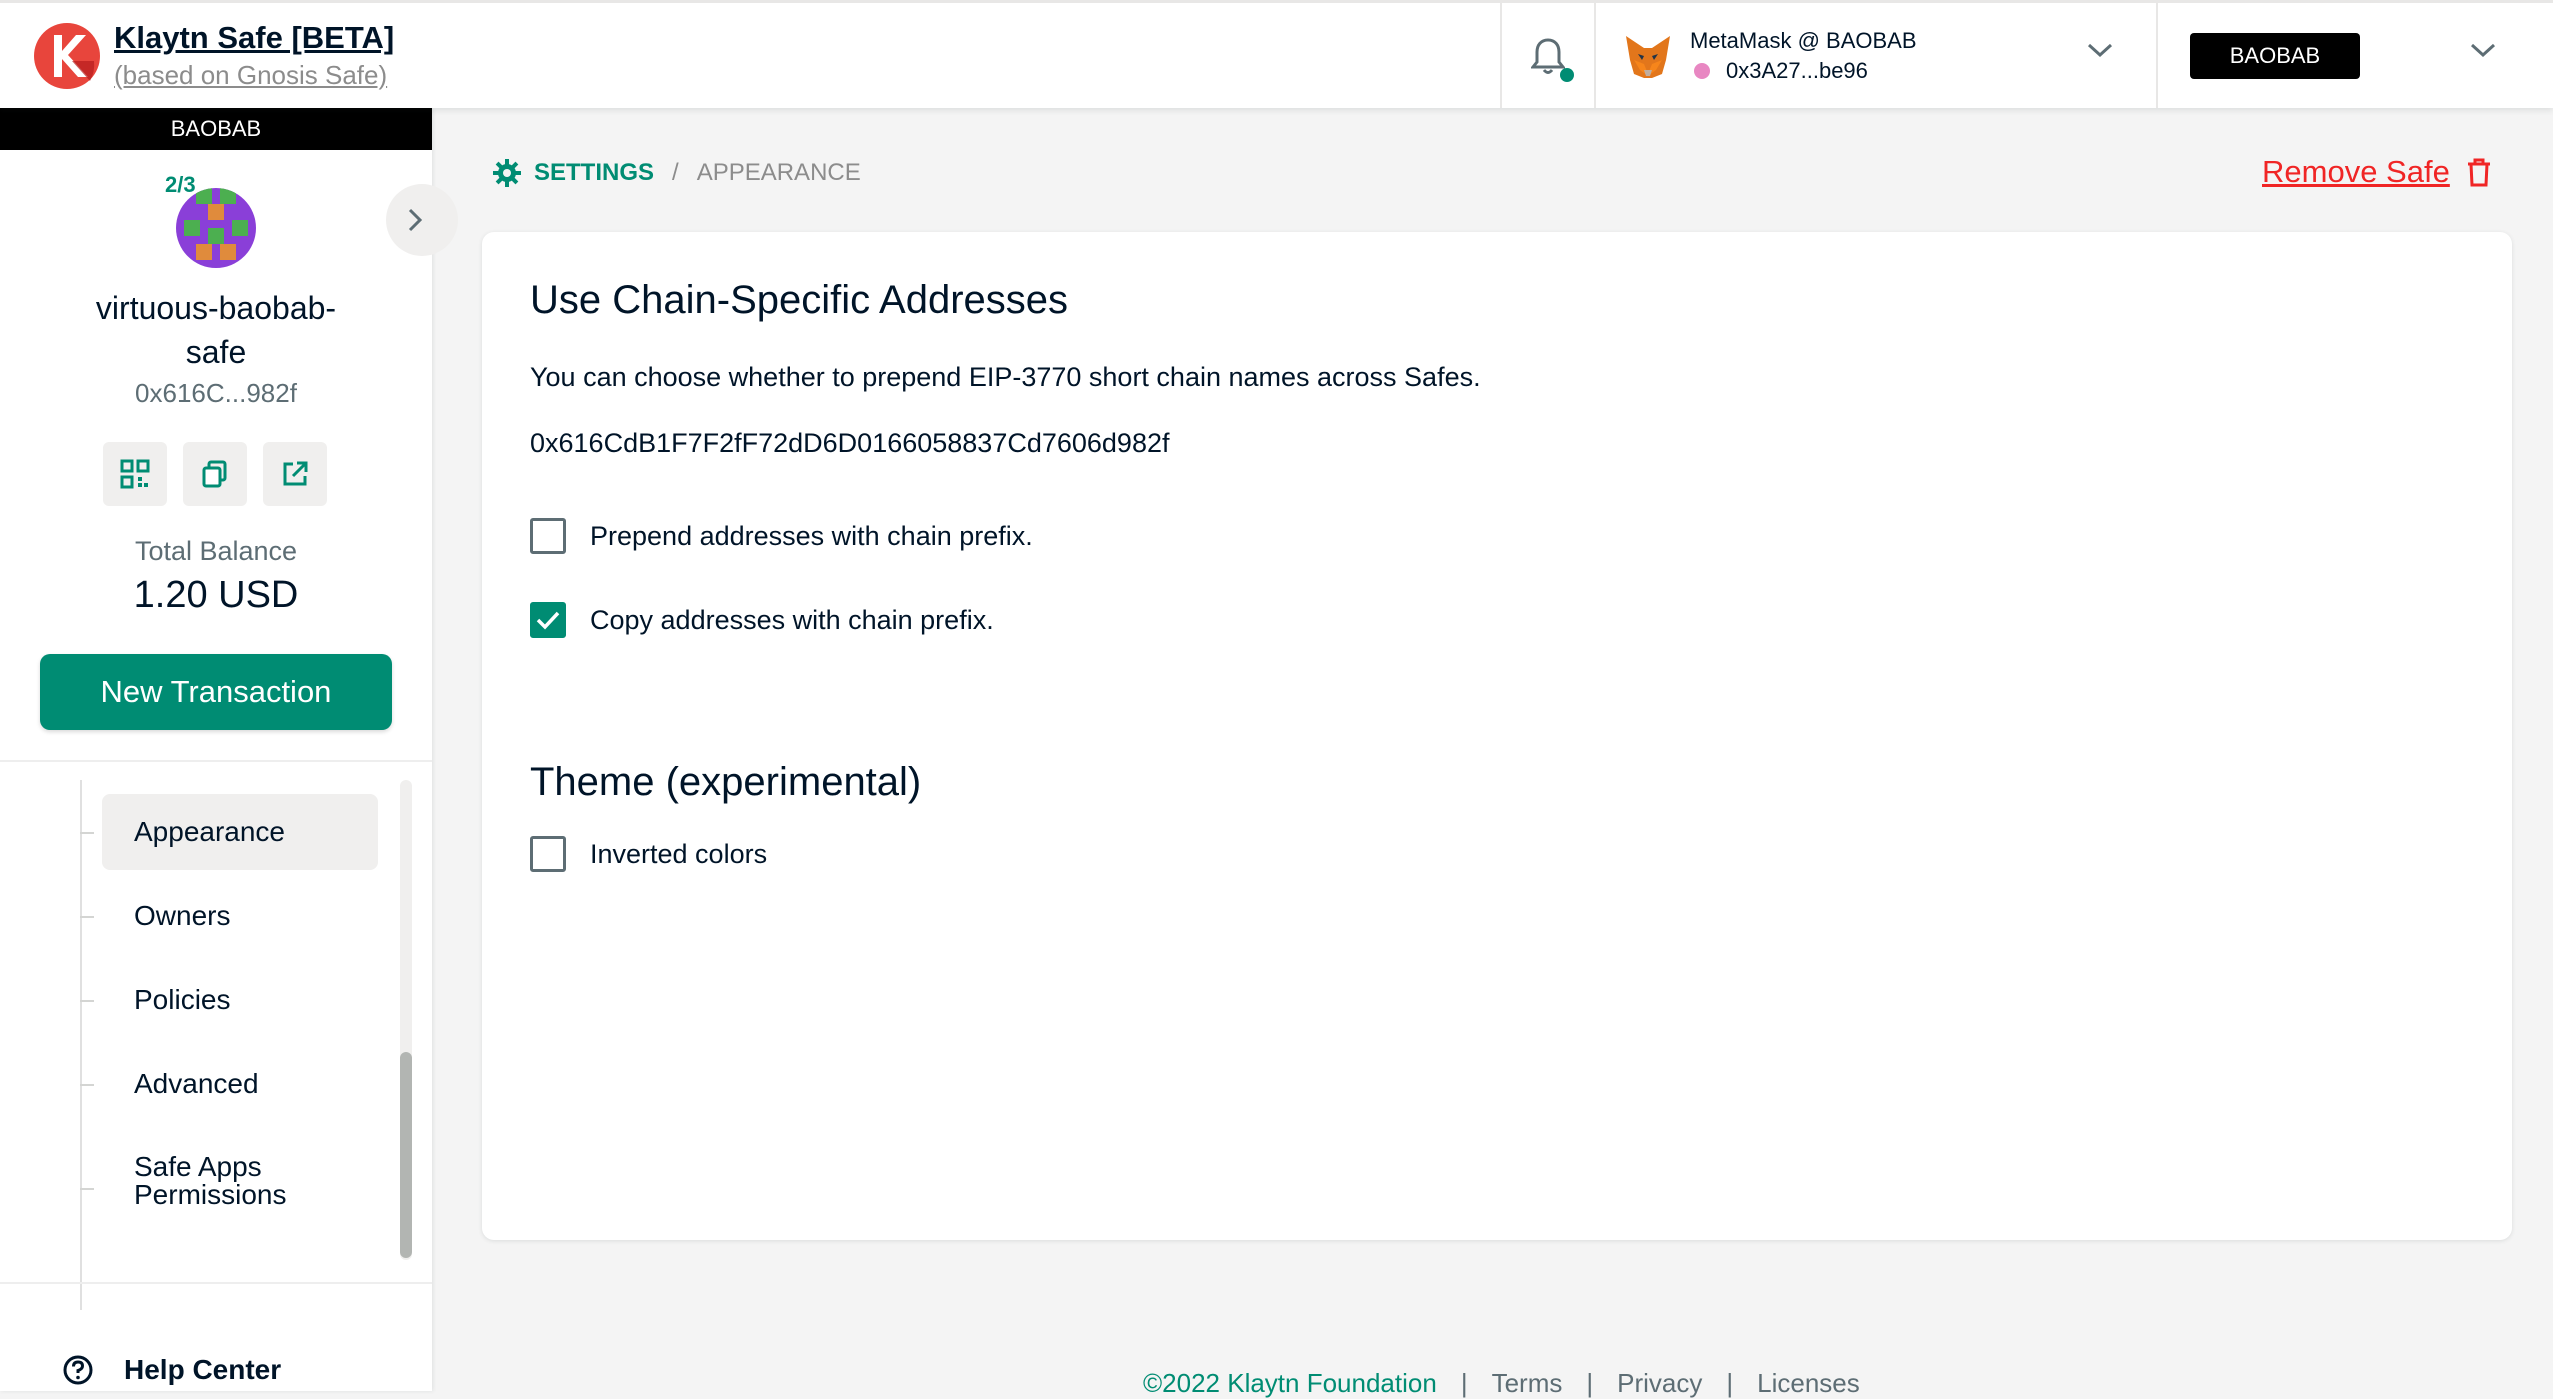 This screenshot has height=1399, width=2553. I want to click on remove-safe-button: Remove Safe, so click(2379, 172).